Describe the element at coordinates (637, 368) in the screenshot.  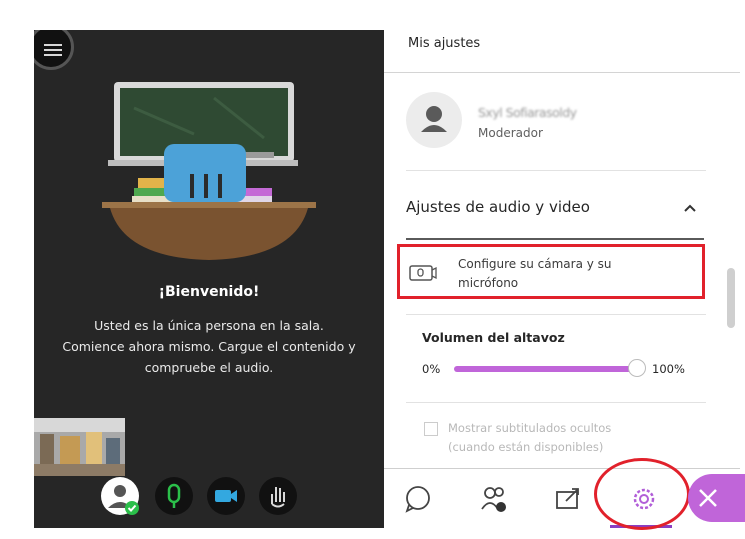
I see `slider-handle` at that location.